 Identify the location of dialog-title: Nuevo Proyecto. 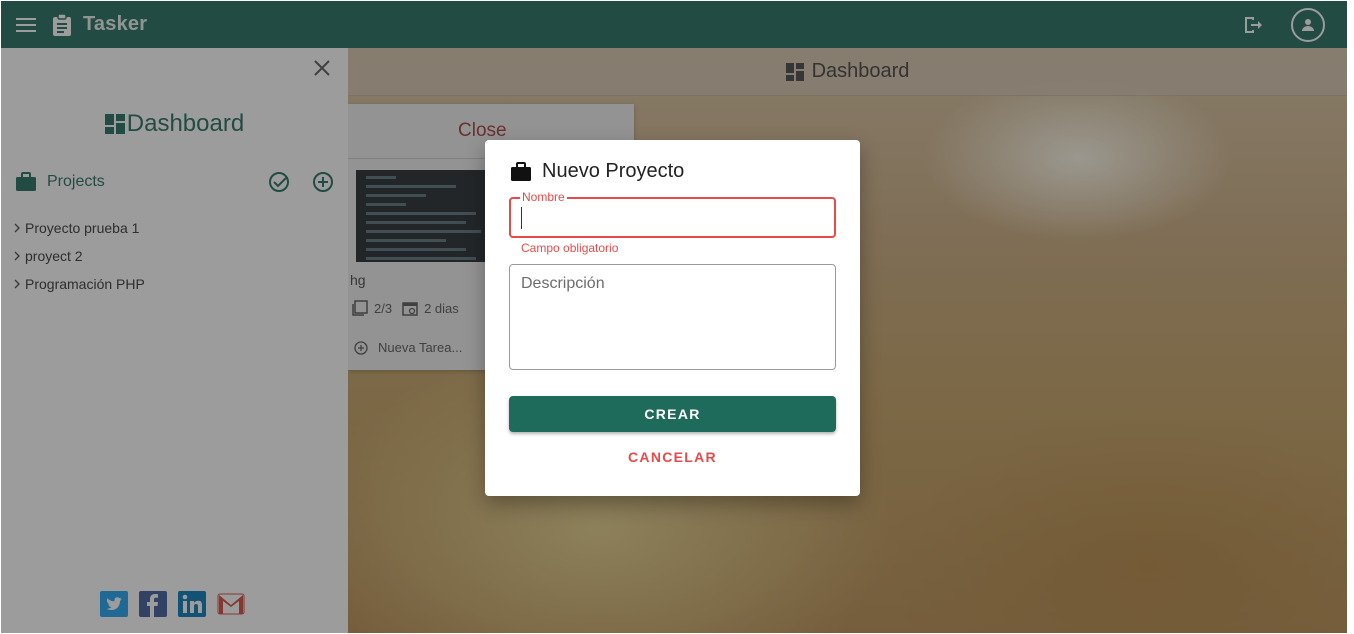
(613, 171).